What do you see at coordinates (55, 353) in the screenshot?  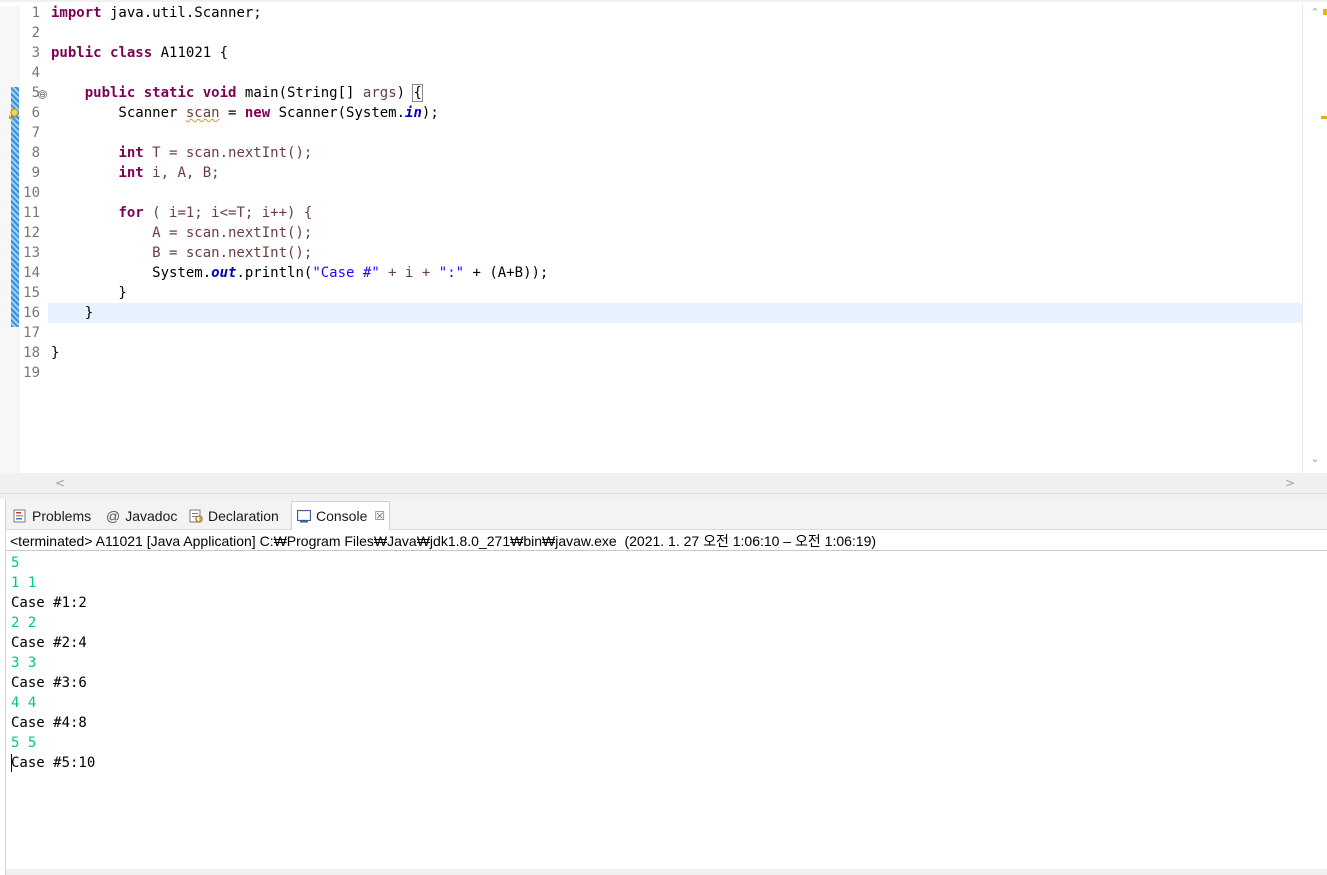 I see `code-line-18: }` at bounding box center [55, 353].